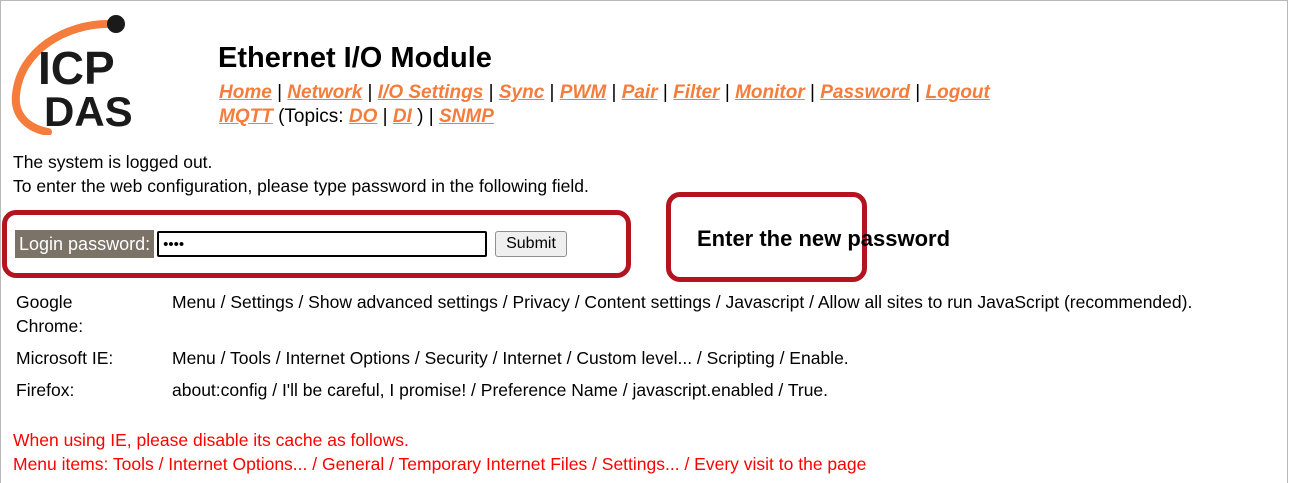 This screenshot has height=483, width=1292. Describe the element at coordinates (65, 358) in the screenshot. I see `browser-name-ie: Microsoft IE:` at that location.